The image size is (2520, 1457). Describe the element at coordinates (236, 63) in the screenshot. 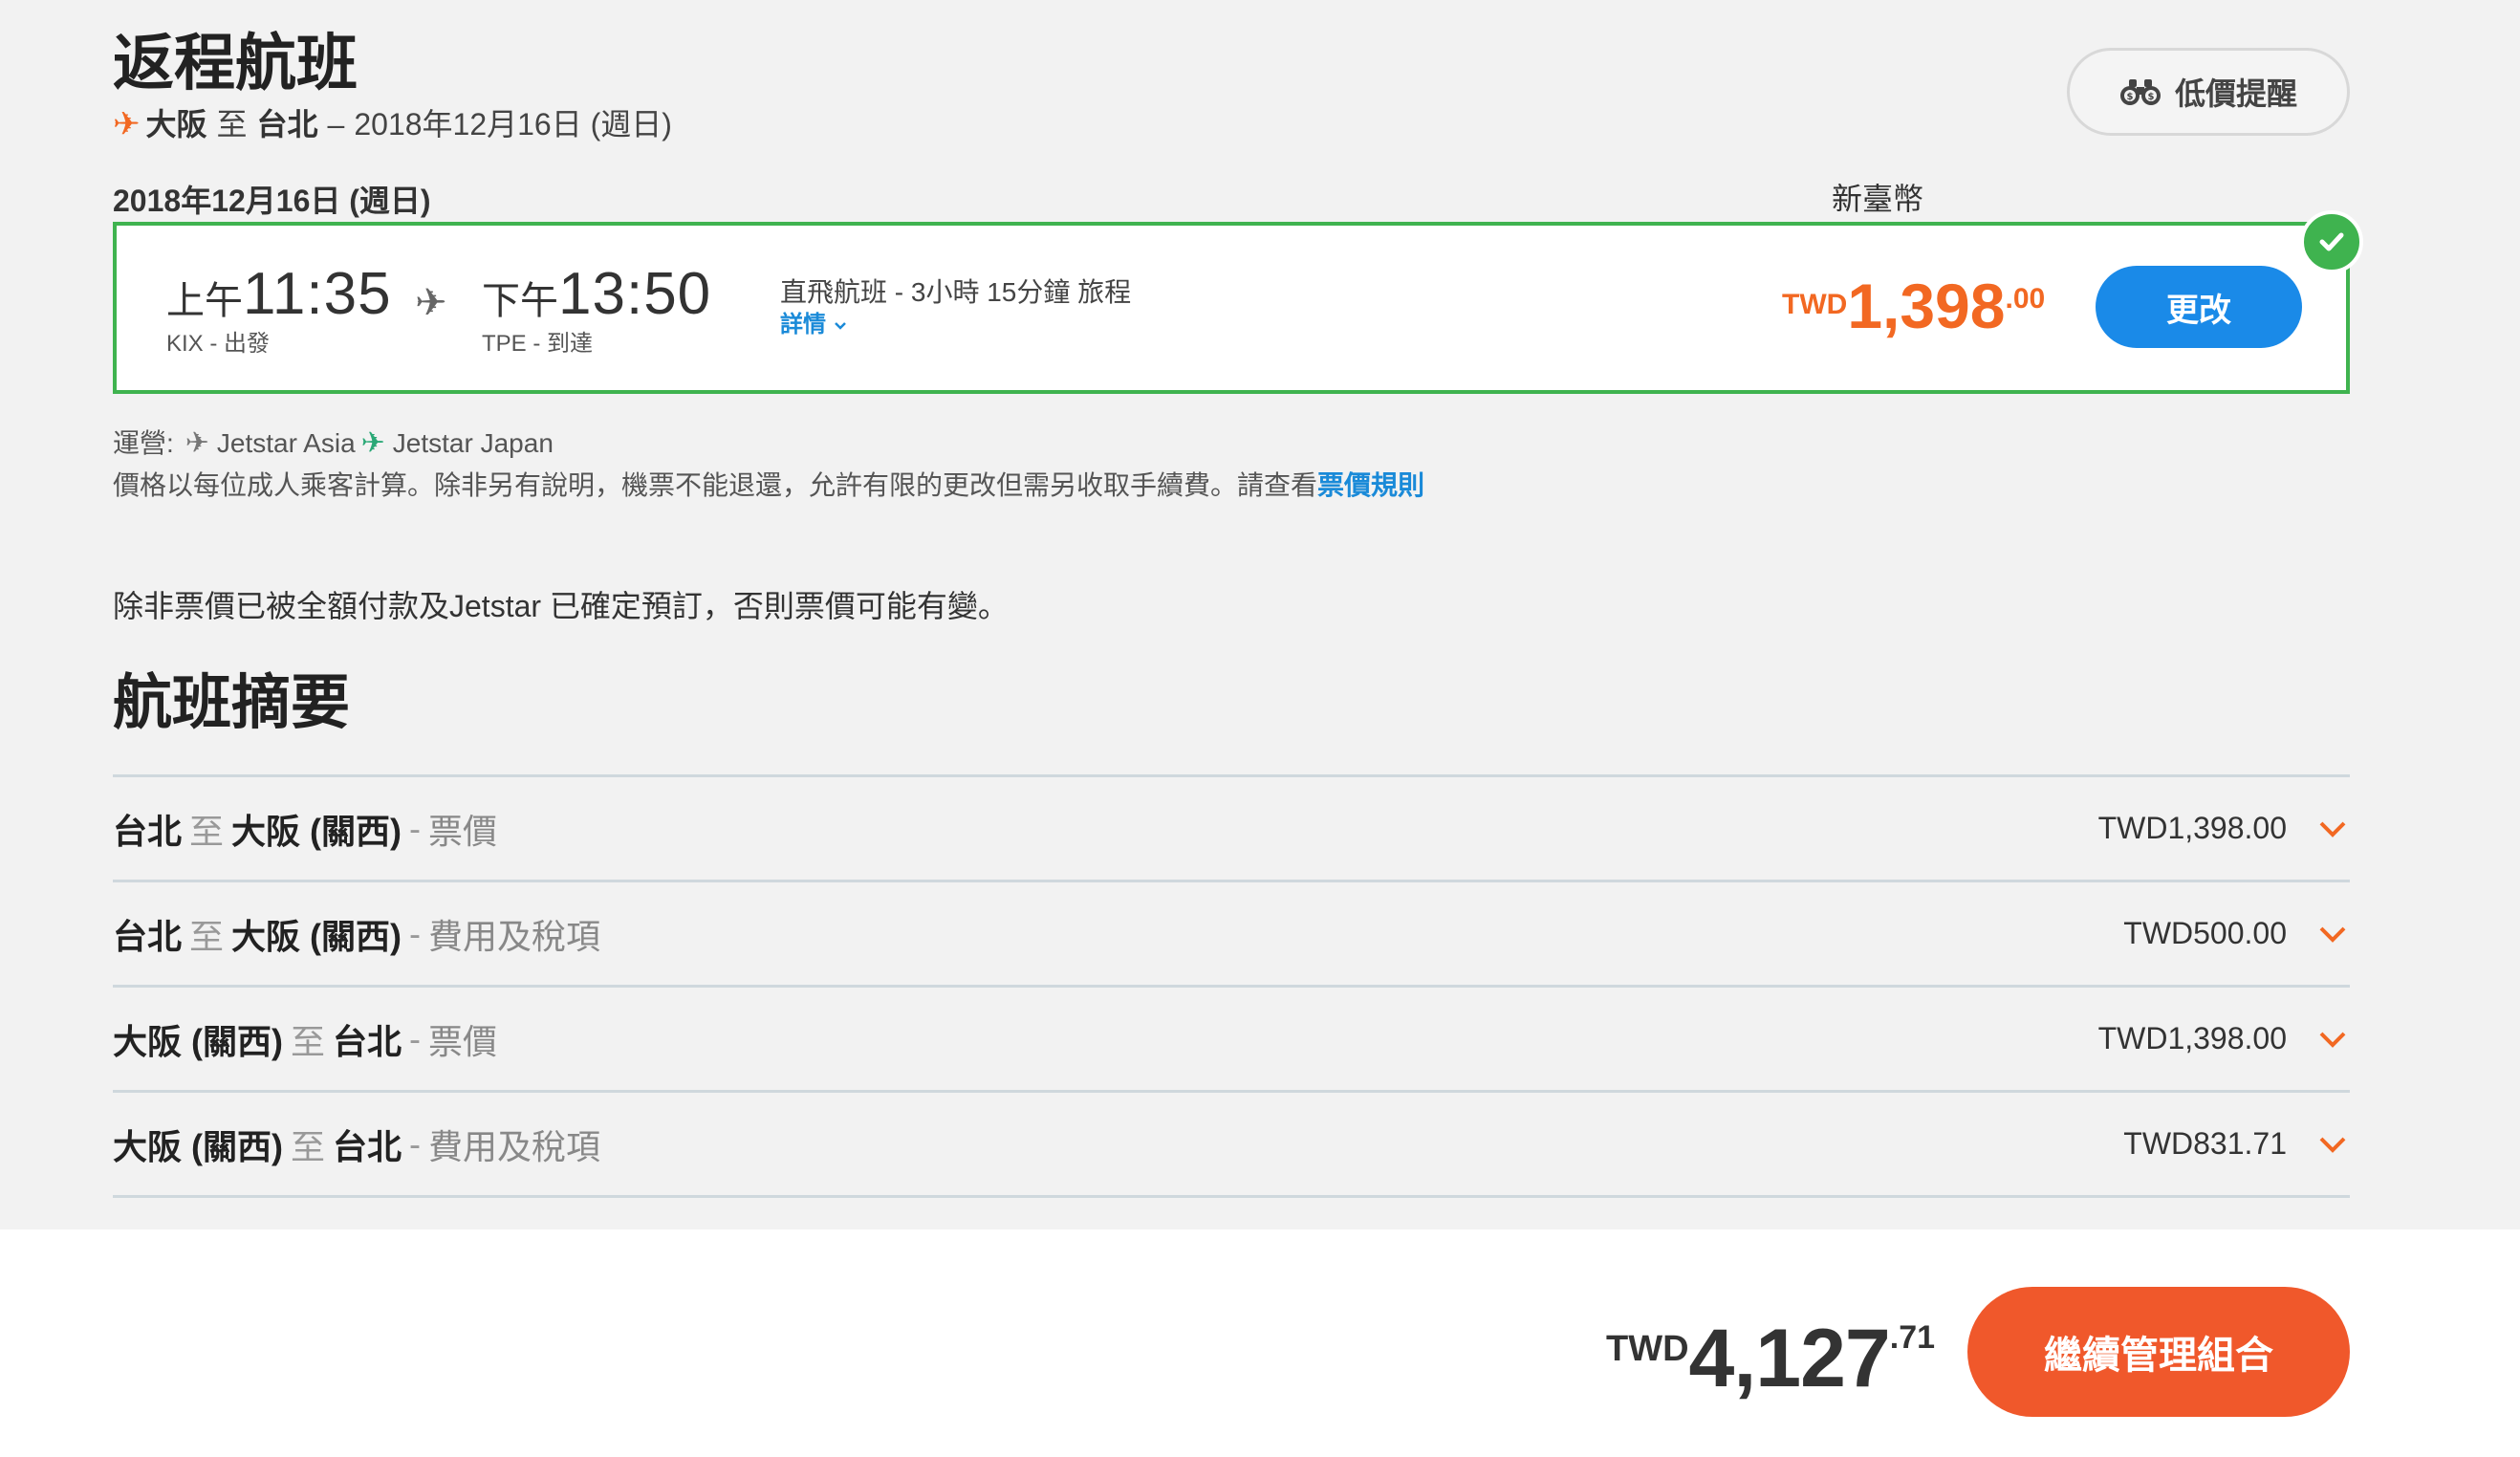

I see `page-title: 返程航班` at that location.